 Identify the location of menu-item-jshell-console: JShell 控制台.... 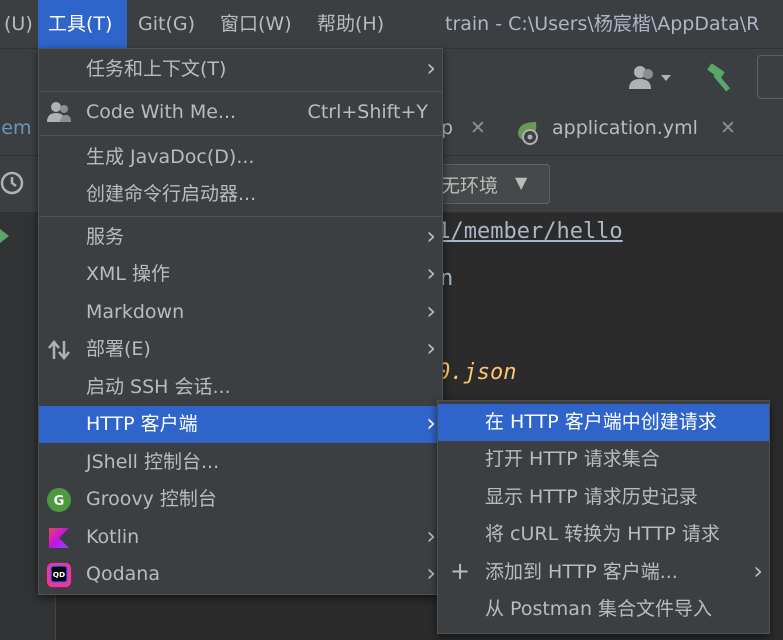
(240, 462).